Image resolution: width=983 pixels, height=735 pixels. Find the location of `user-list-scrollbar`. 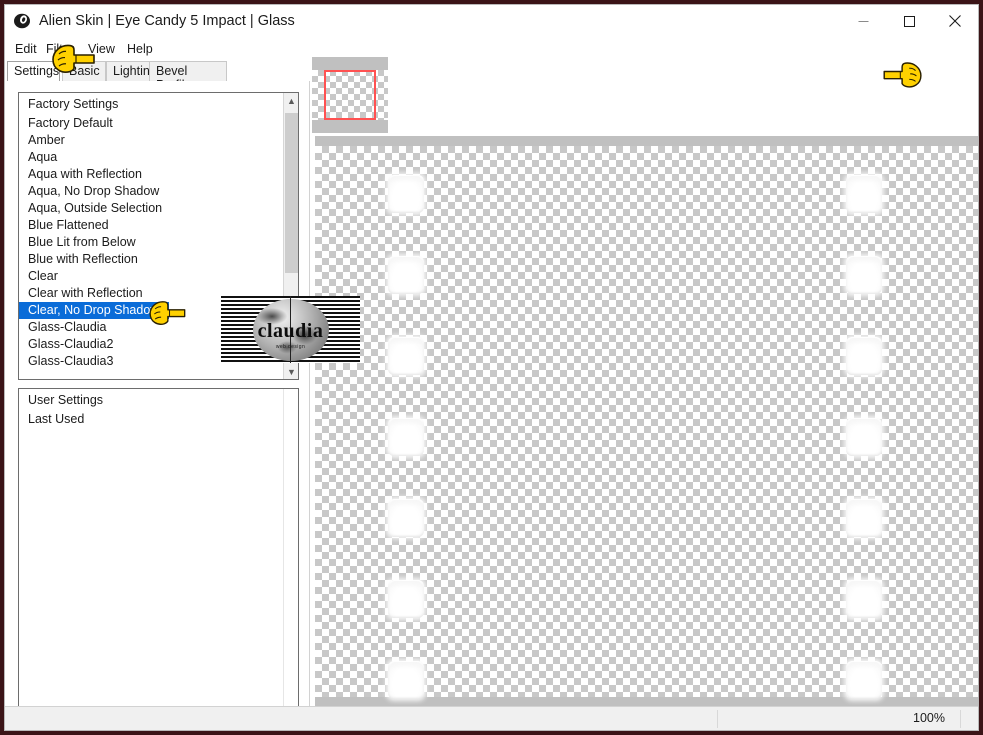

user-list-scrollbar is located at coordinates (290, 559).